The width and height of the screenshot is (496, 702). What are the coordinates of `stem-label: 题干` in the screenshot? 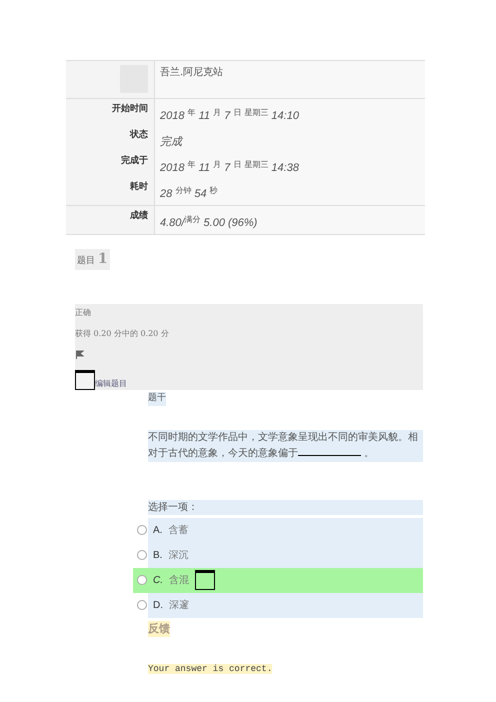 It's located at (157, 399).